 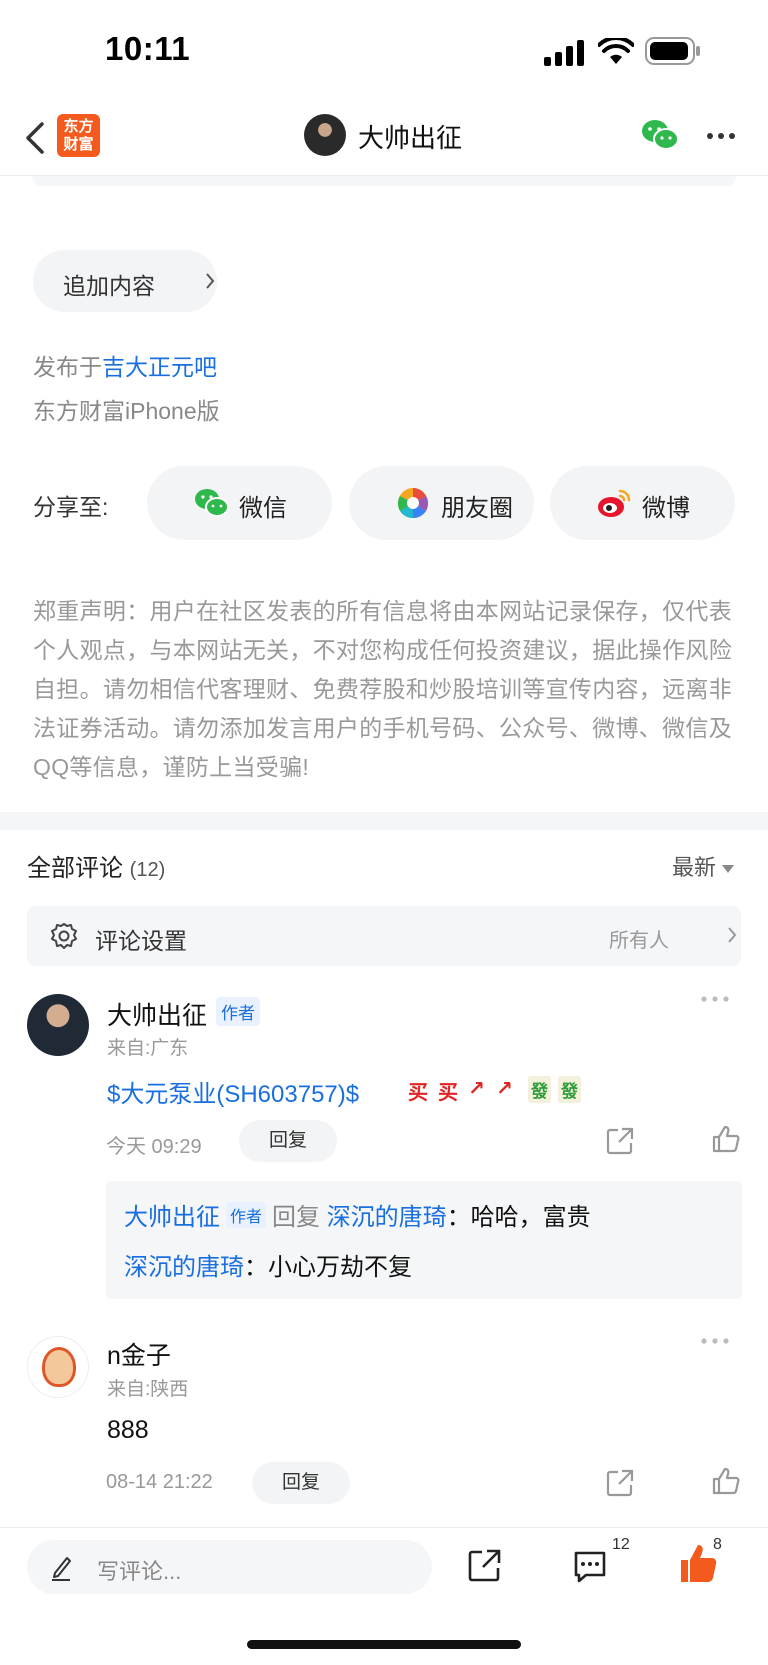 I want to click on cellular-signal-icon, so click(x=564, y=53).